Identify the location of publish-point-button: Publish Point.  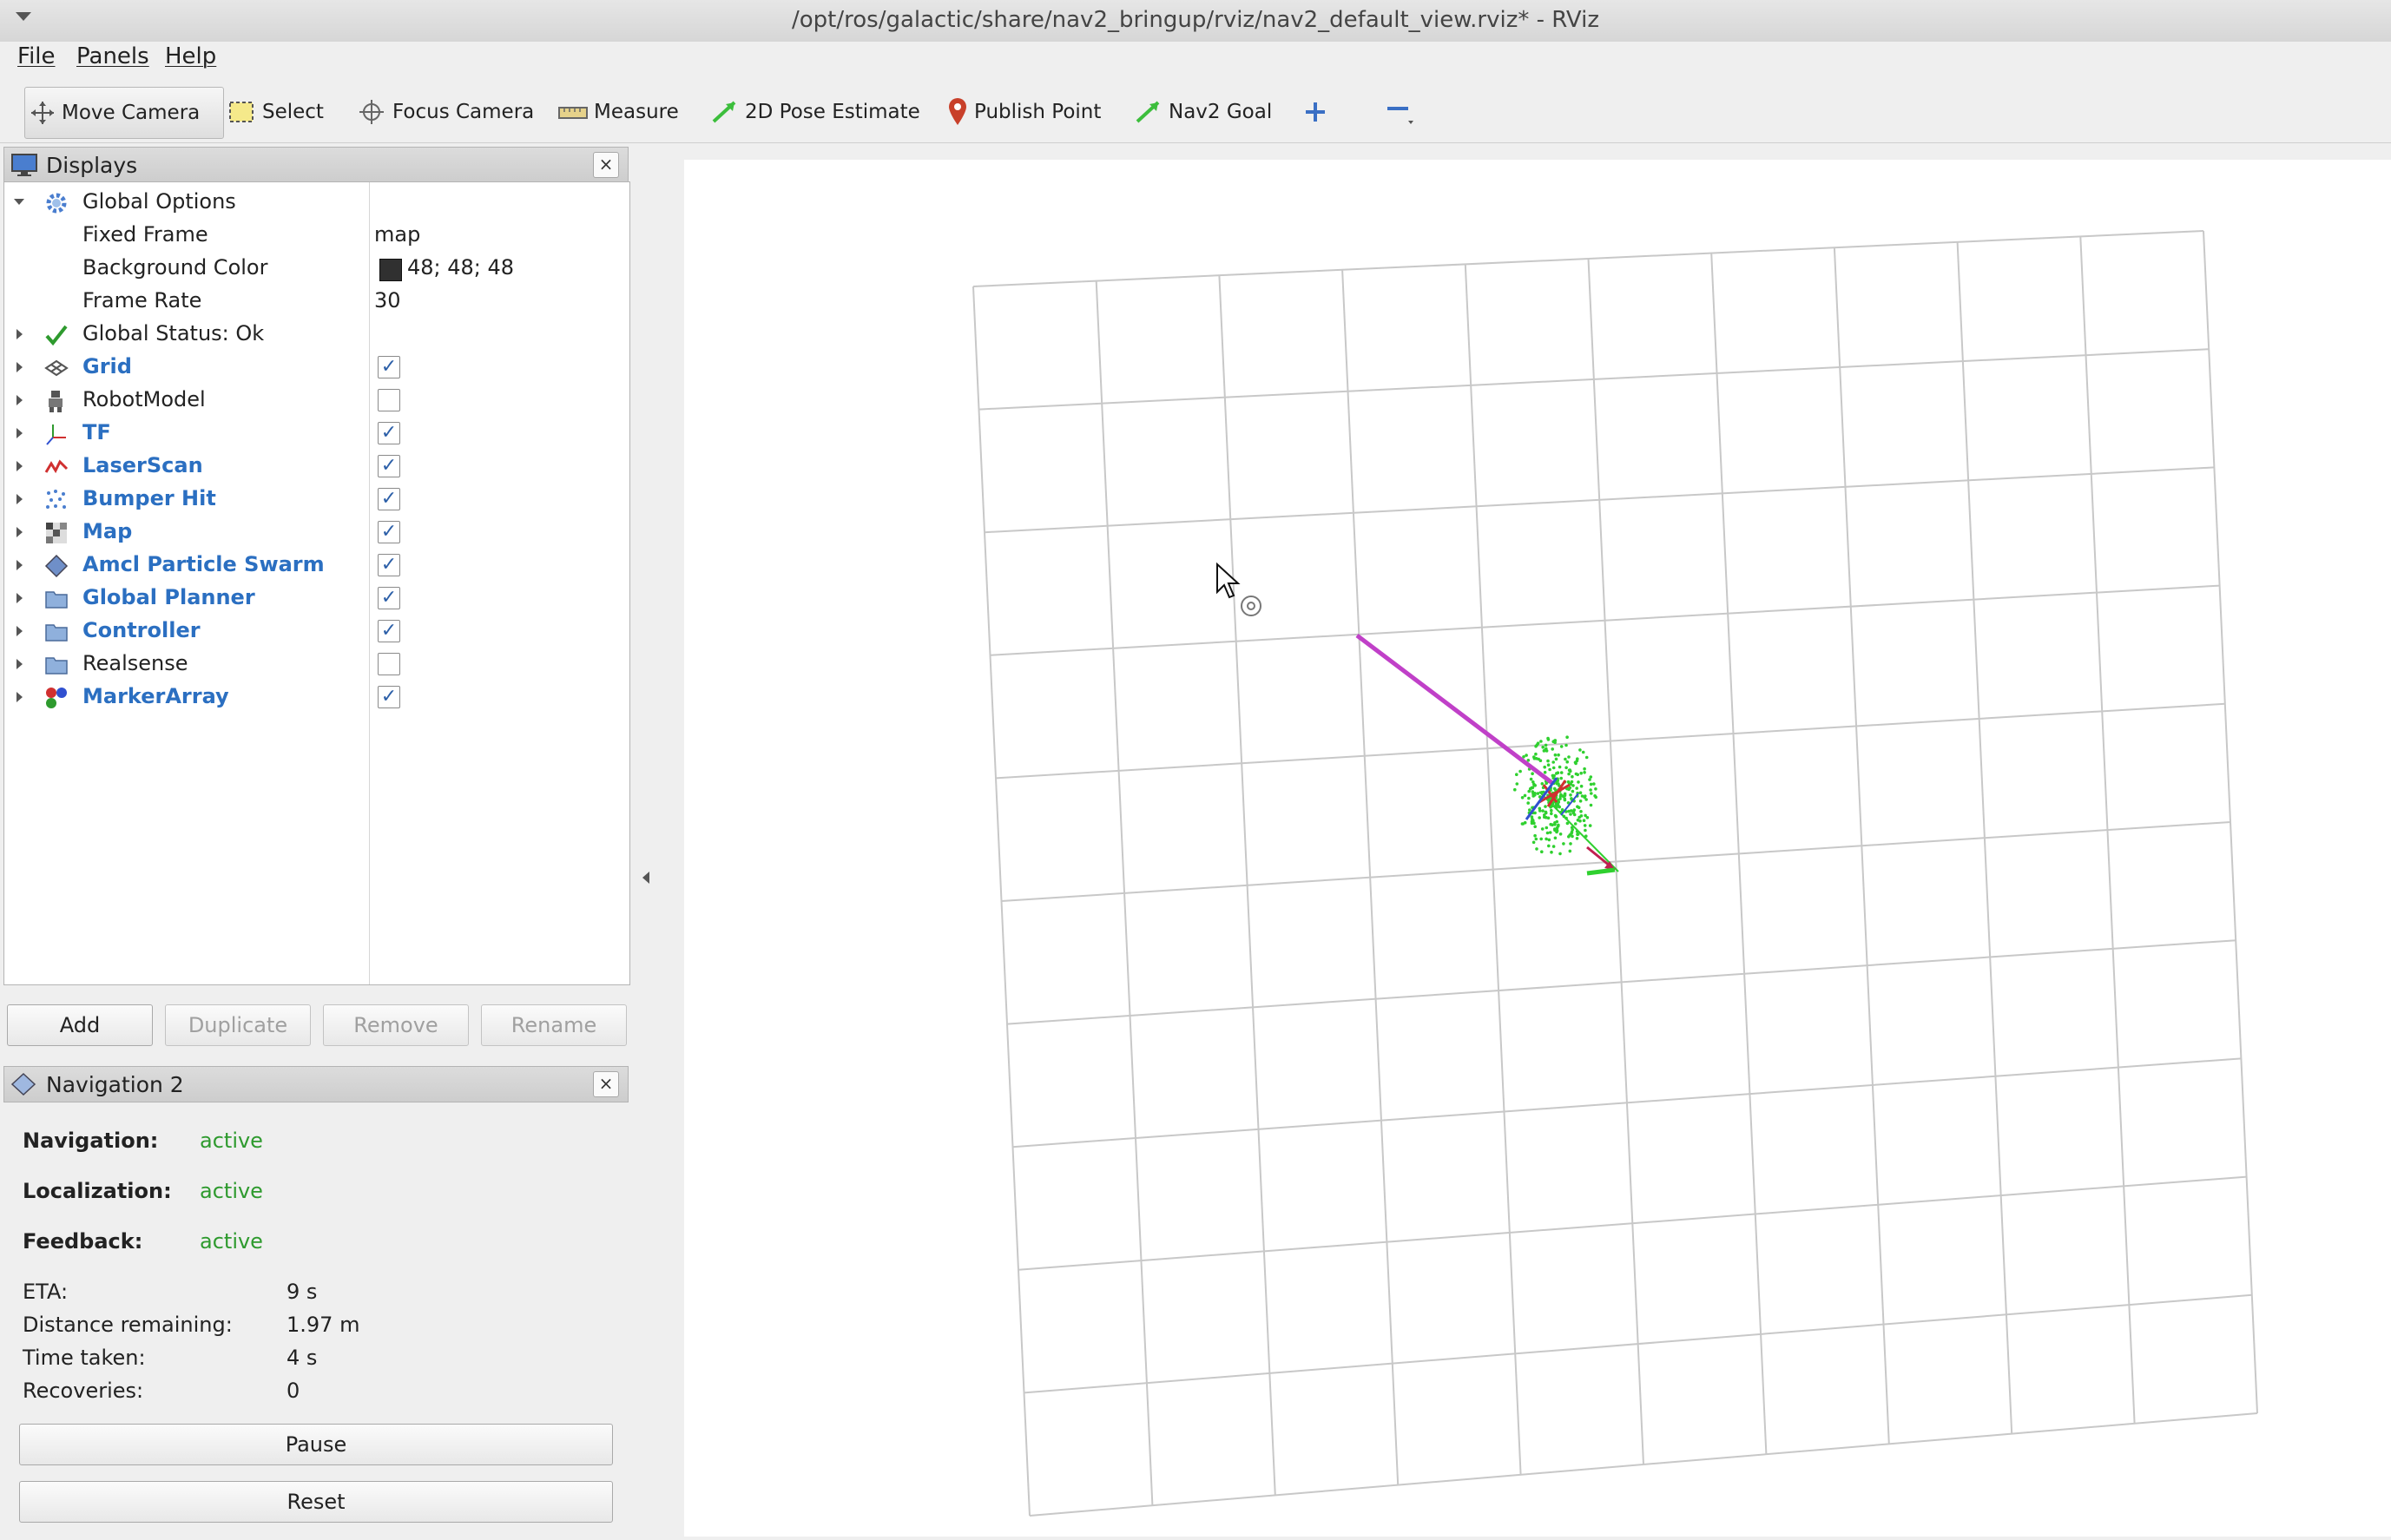
(1023, 112).